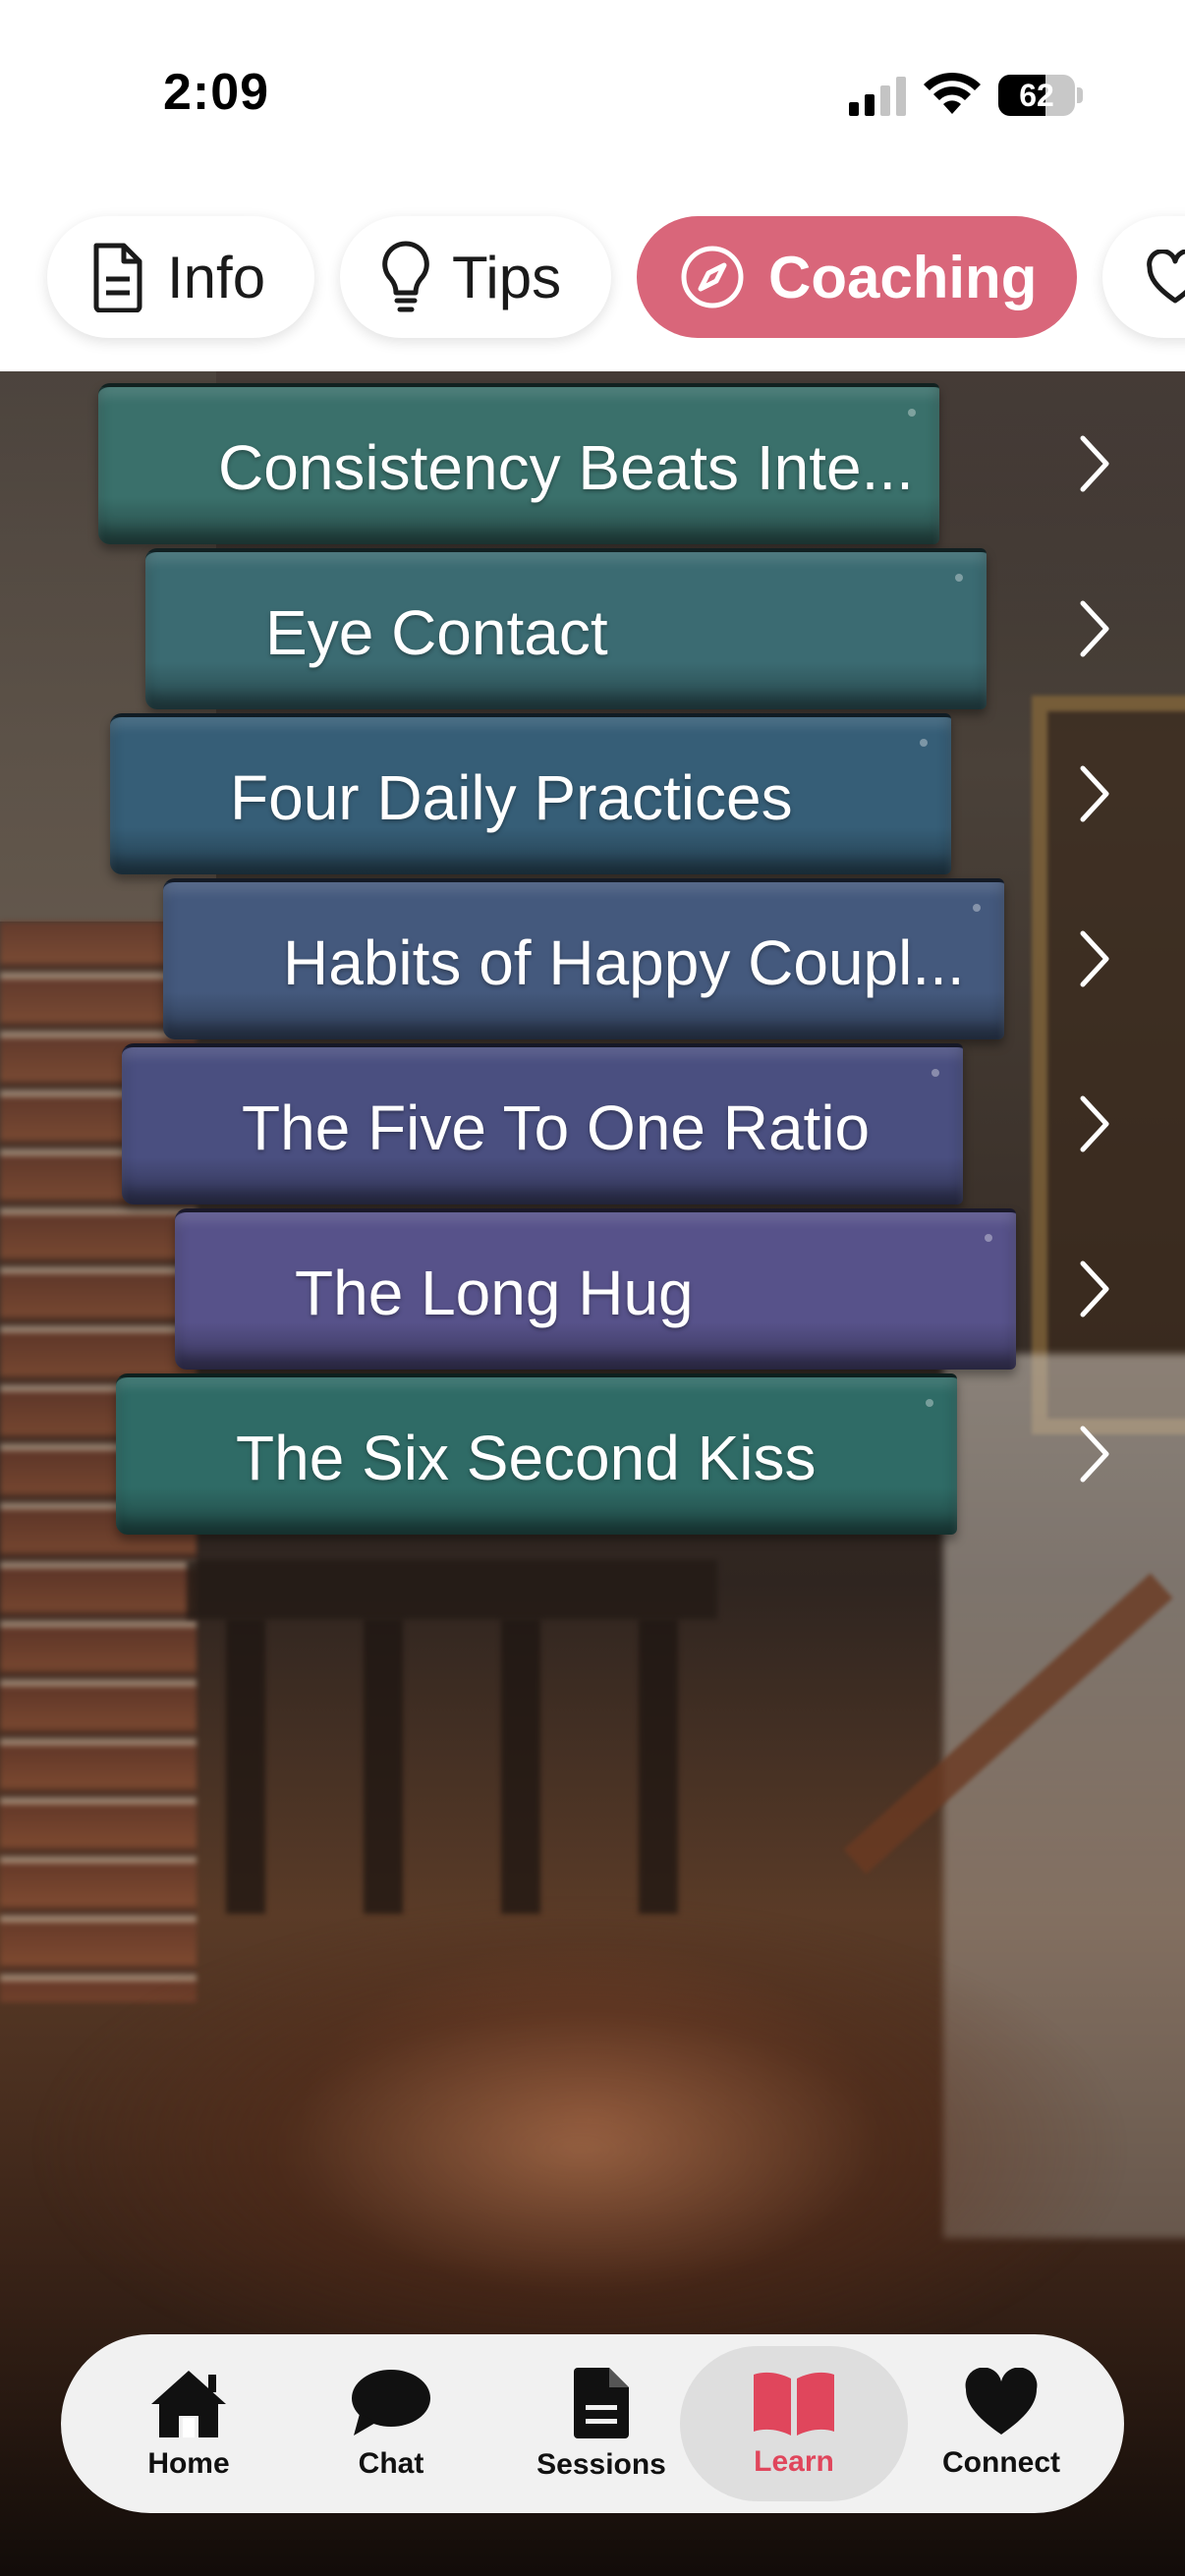 This screenshot has width=1185, height=2576. What do you see at coordinates (903, 277) in the screenshot?
I see `tab-coaching-label: Coaching` at bounding box center [903, 277].